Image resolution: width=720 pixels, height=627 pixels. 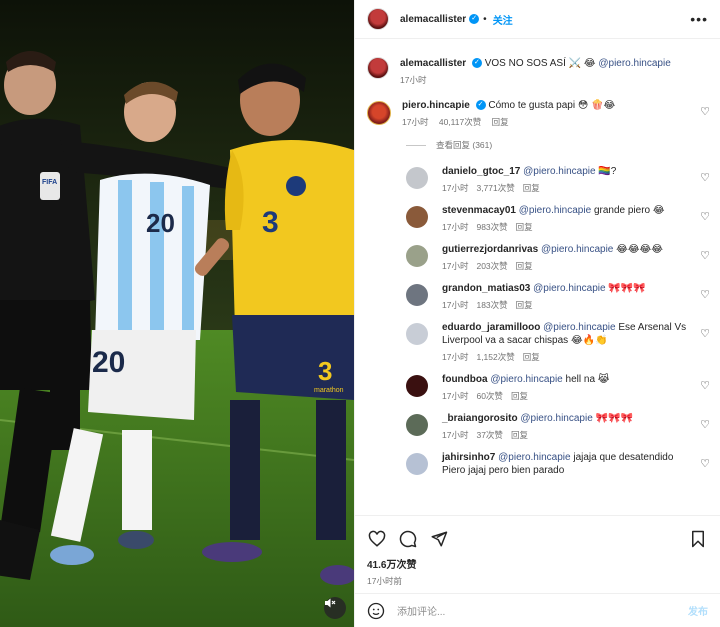 What do you see at coordinates (378, 19) in the screenshot?
I see `author-avatar` at bounding box center [378, 19].